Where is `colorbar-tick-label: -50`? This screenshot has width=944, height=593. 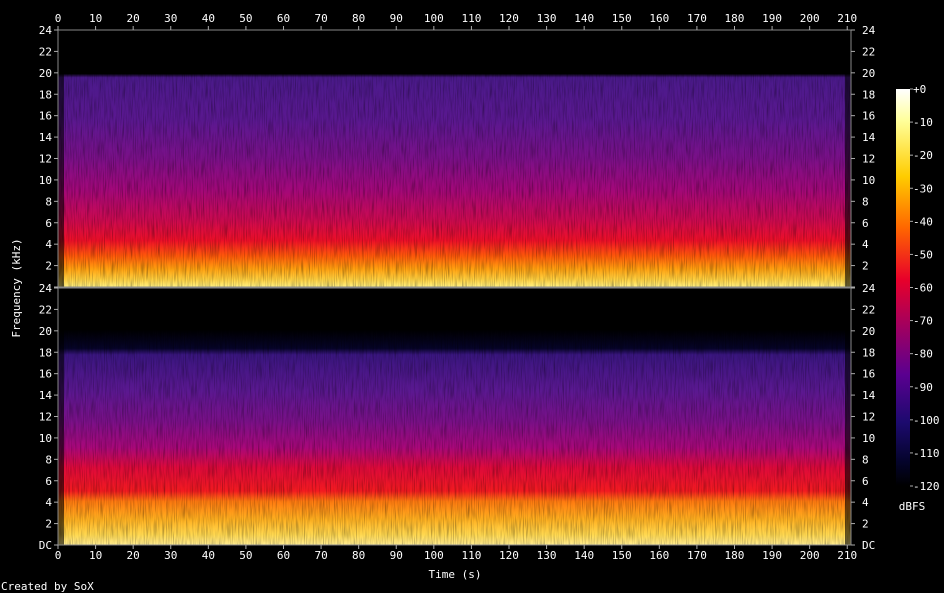
colorbar-tick-label: -50 is located at coordinates (923, 254).